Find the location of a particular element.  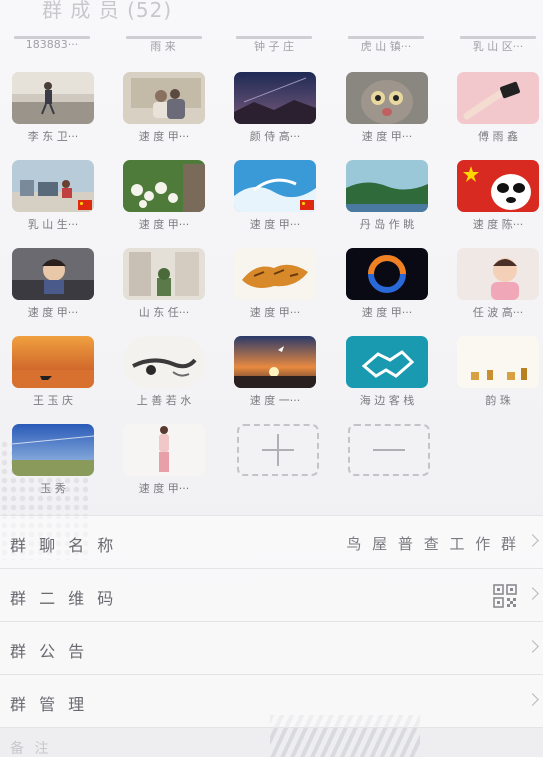

member-item: 速 度 一··· is located at coordinates (275, 381).